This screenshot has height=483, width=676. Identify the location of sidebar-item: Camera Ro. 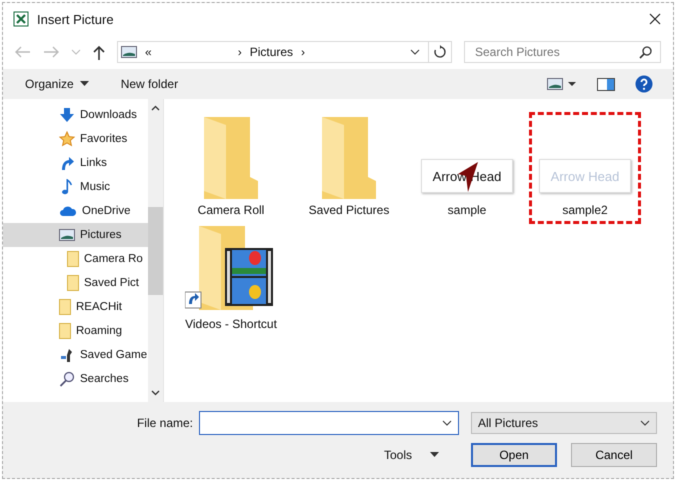
(75, 259).